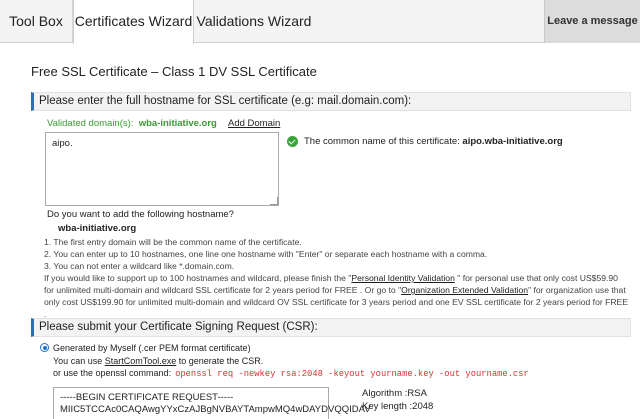  I want to click on validated-domains: Validated domain(s): wba-initiative.org, so click(132, 123).